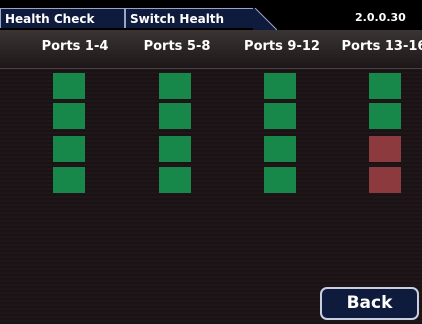 Image resolution: width=422 pixels, height=324 pixels. What do you see at coordinates (177, 19) in the screenshot?
I see `tab-switch-health-label: Switch Health` at bounding box center [177, 19].